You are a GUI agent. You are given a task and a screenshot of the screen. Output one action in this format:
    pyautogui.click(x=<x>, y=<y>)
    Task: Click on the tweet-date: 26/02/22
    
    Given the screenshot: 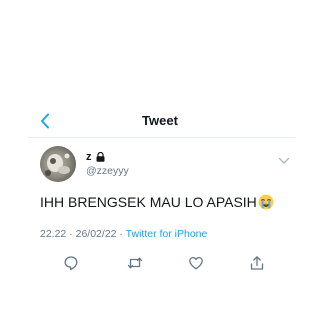 What is the action you would take?
    pyautogui.click(x=96, y=234)
    